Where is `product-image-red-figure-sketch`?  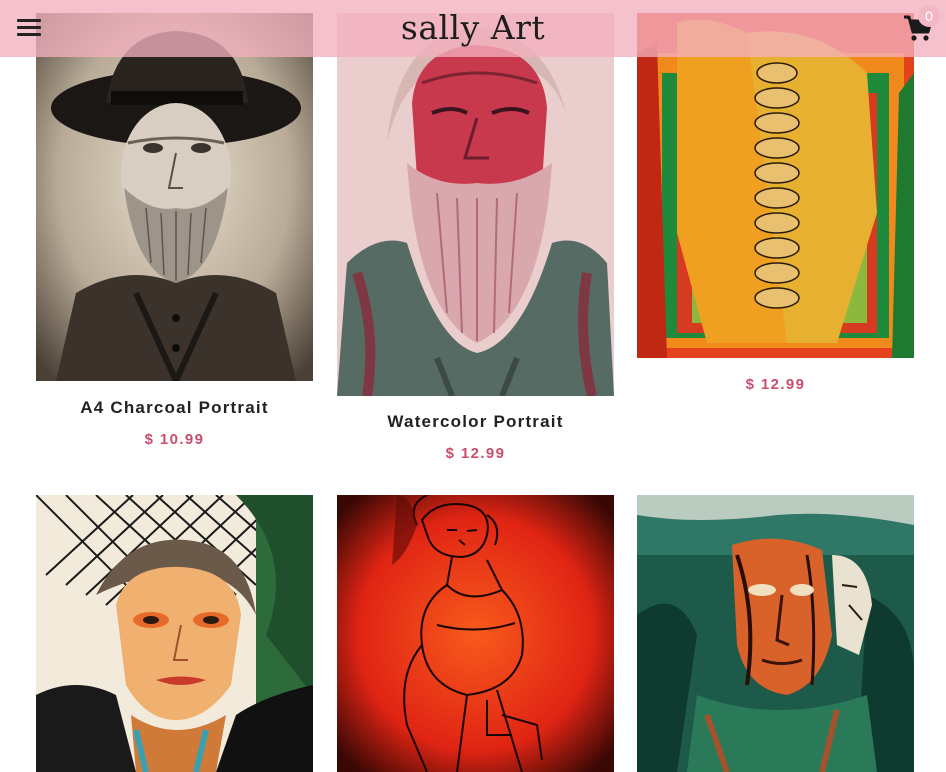
product-image-red-figure-sketch is located at coordinates (475, 633).